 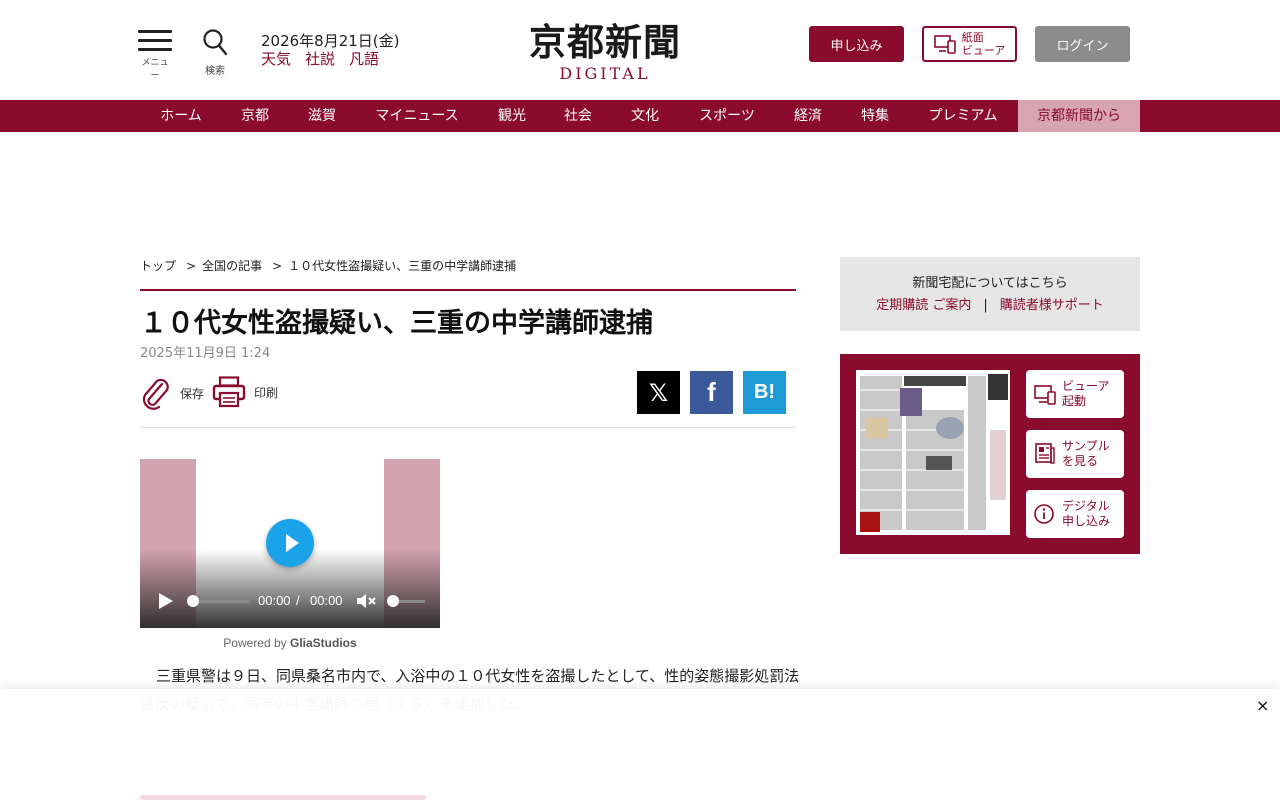 What do you see at coordinates (972, 37) in the screenshot?
I see `viewer-label-line1: 紙面` at bounding box center [972, 37].